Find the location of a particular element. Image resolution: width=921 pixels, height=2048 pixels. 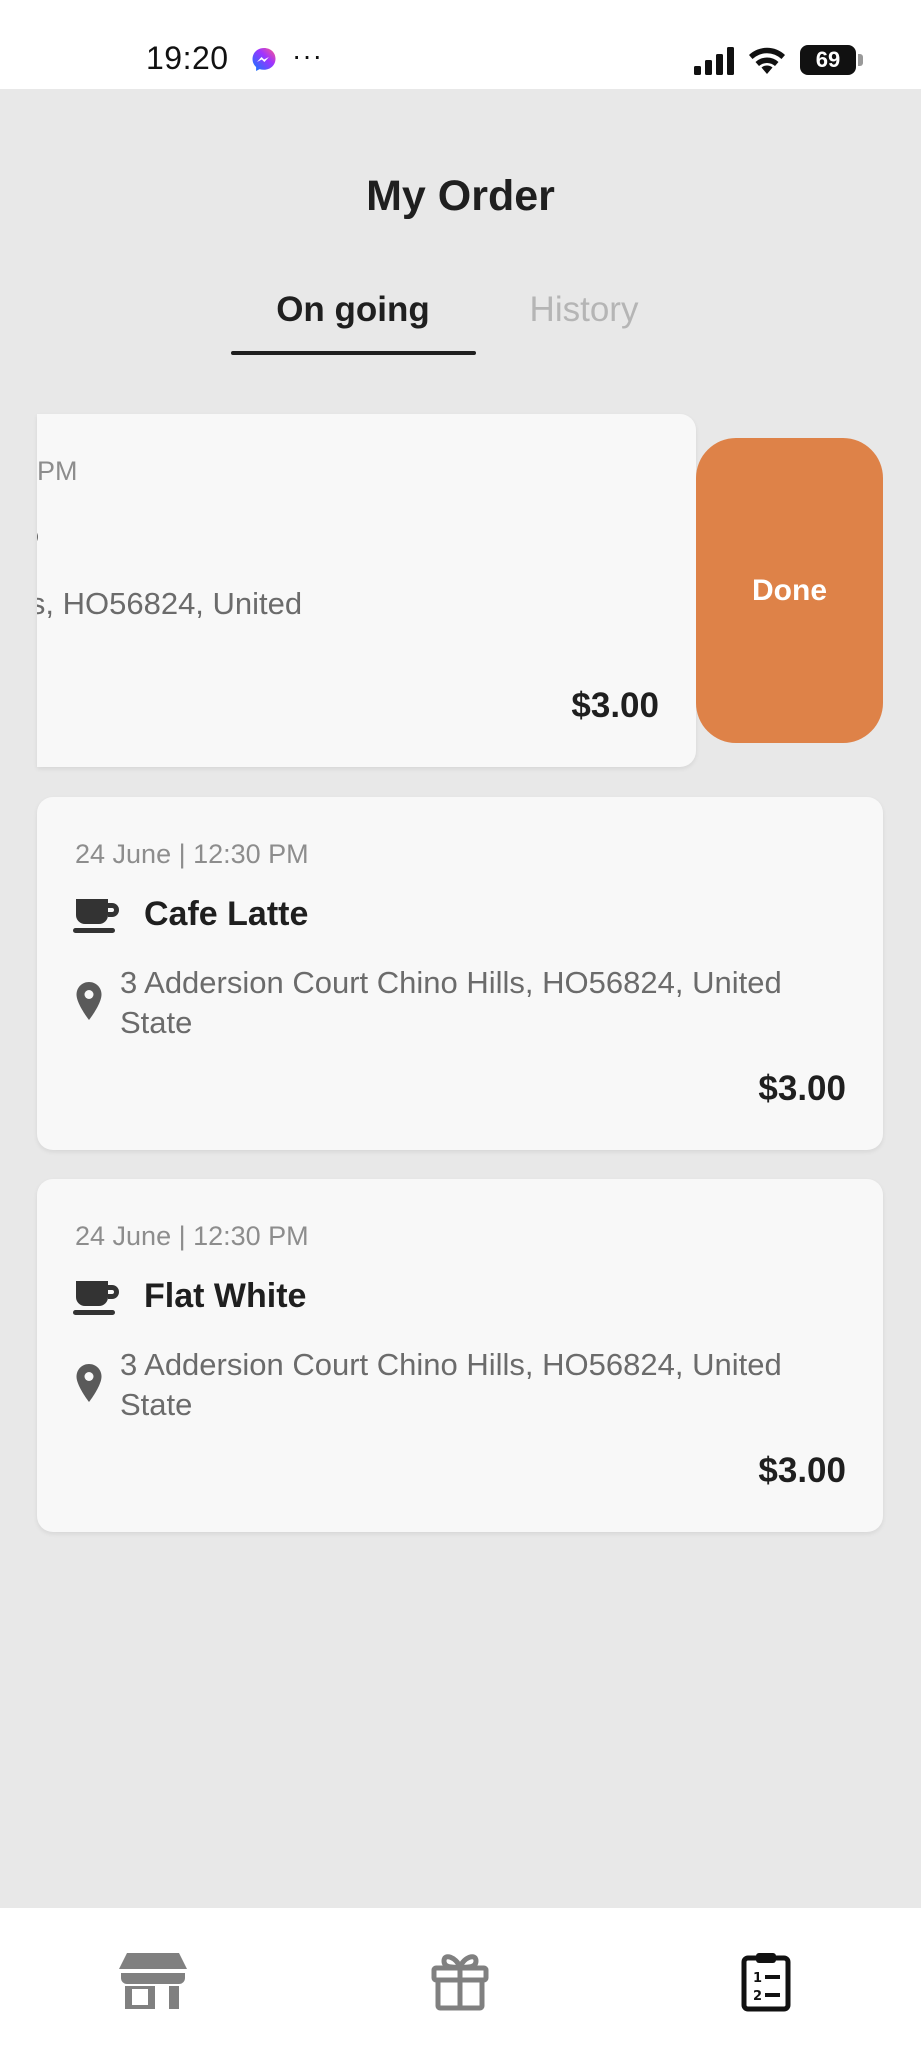

cellular-signal-icon is located at coordinates (714, 61).